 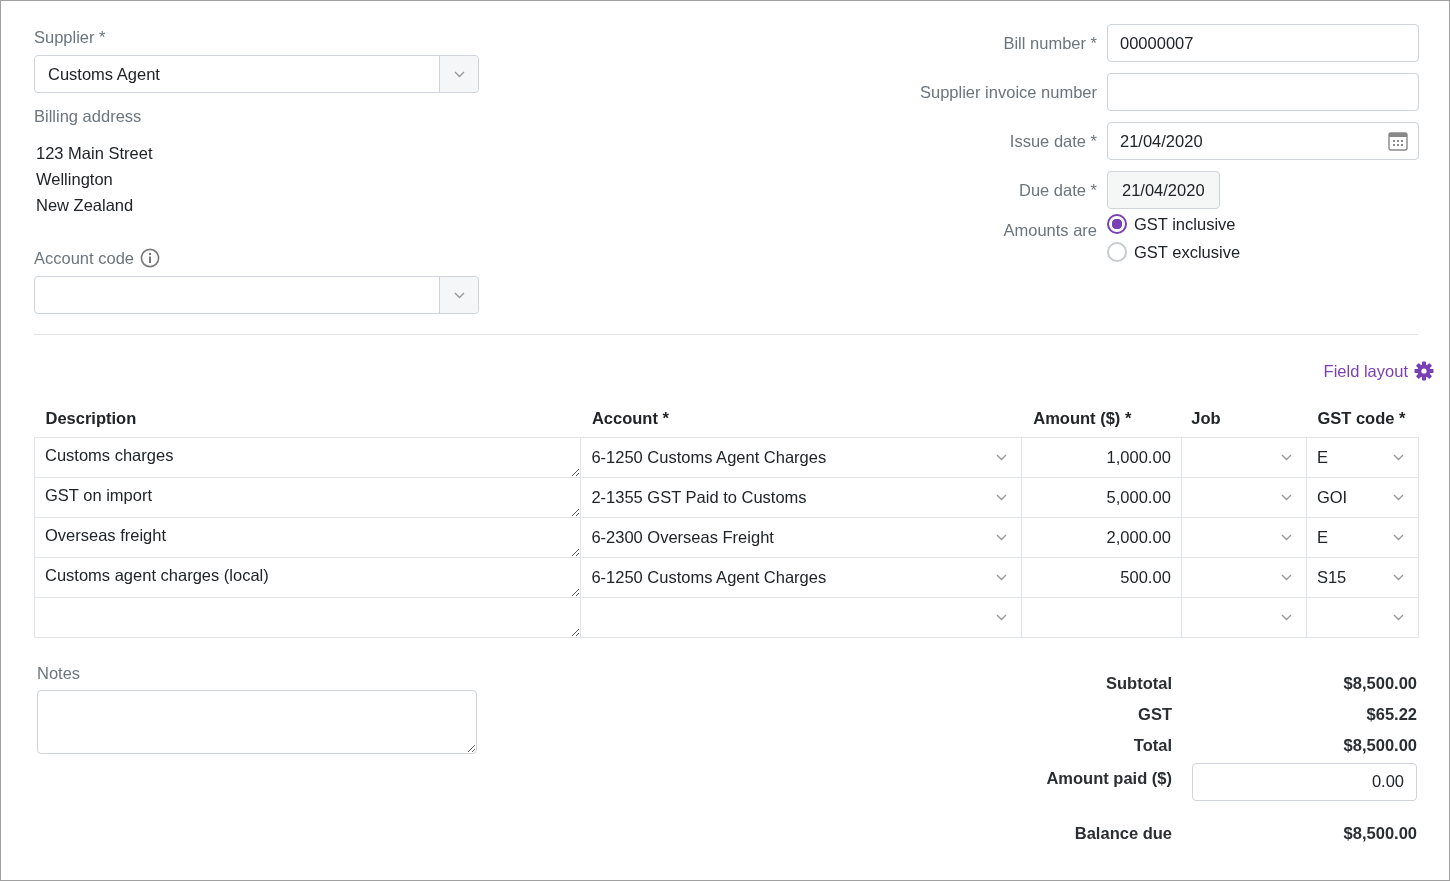 What do you see at coordinates (1049, 43) in the screenshot?
I see `field-label: Bill number *` at bounding box center [1049, 43].